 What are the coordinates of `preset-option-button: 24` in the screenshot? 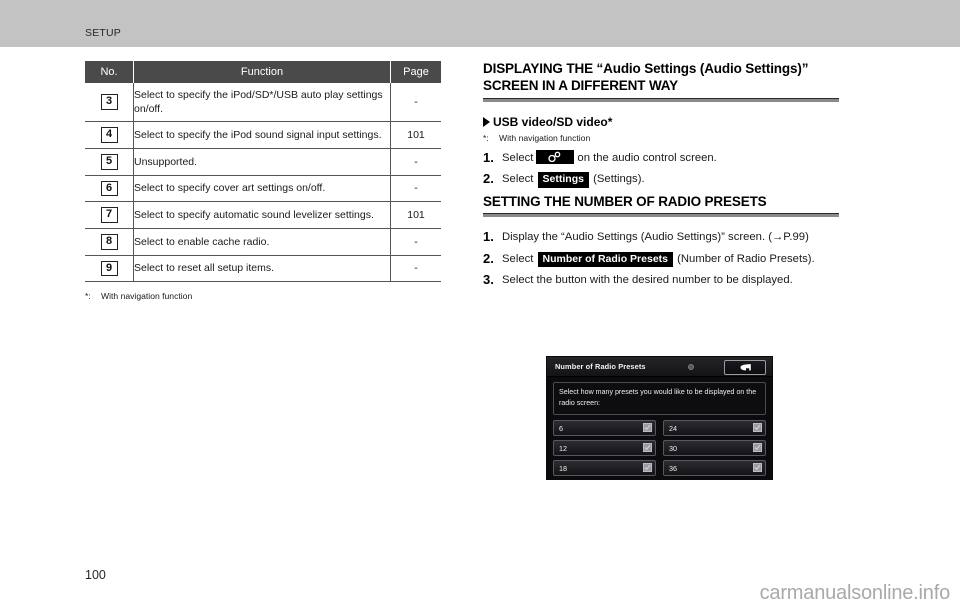 It's located at (714, 427).